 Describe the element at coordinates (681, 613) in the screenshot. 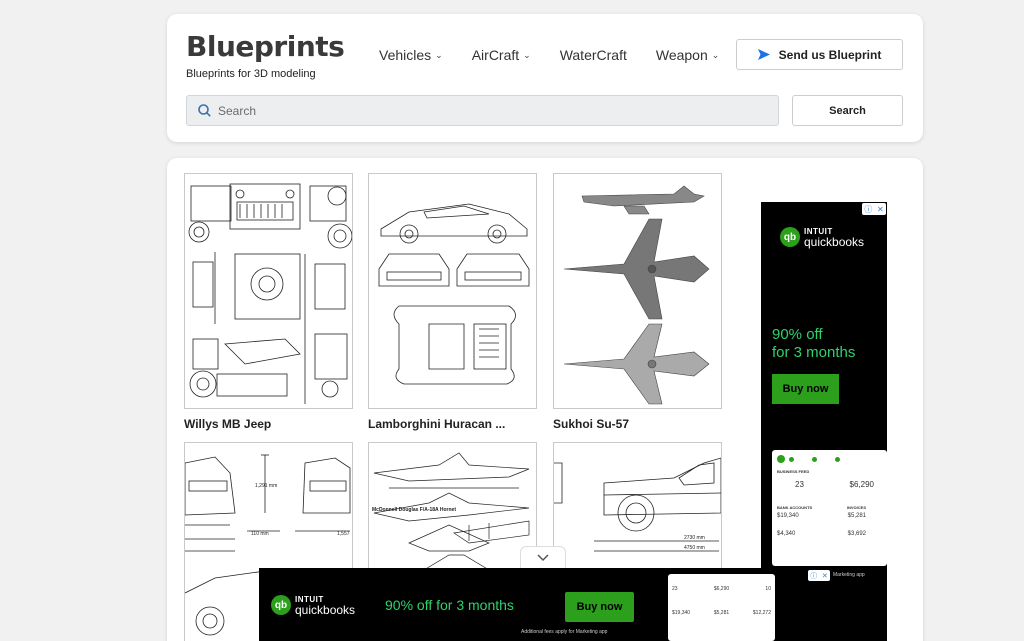

I see `dashboard-value: $19,340` at that location.